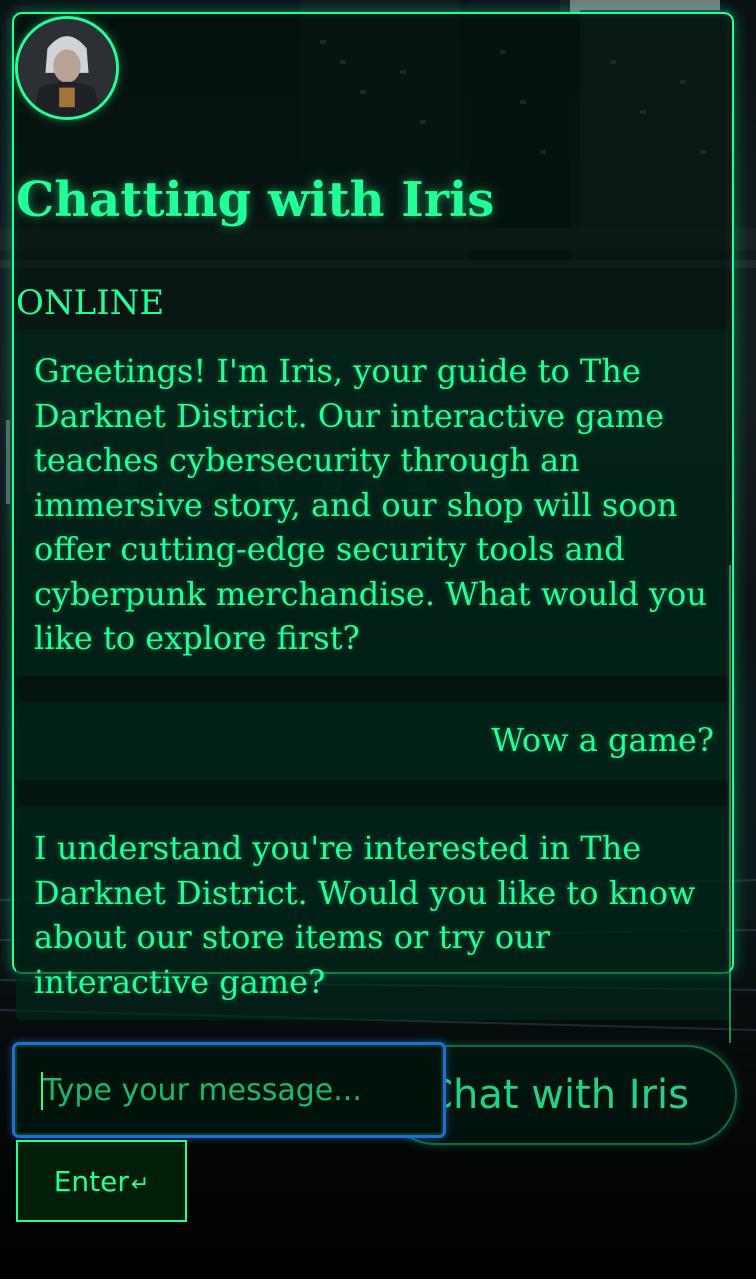 The height and width of the screenshot is (1279, 756). I want to click on avatar-portrait, so click(67, 68).